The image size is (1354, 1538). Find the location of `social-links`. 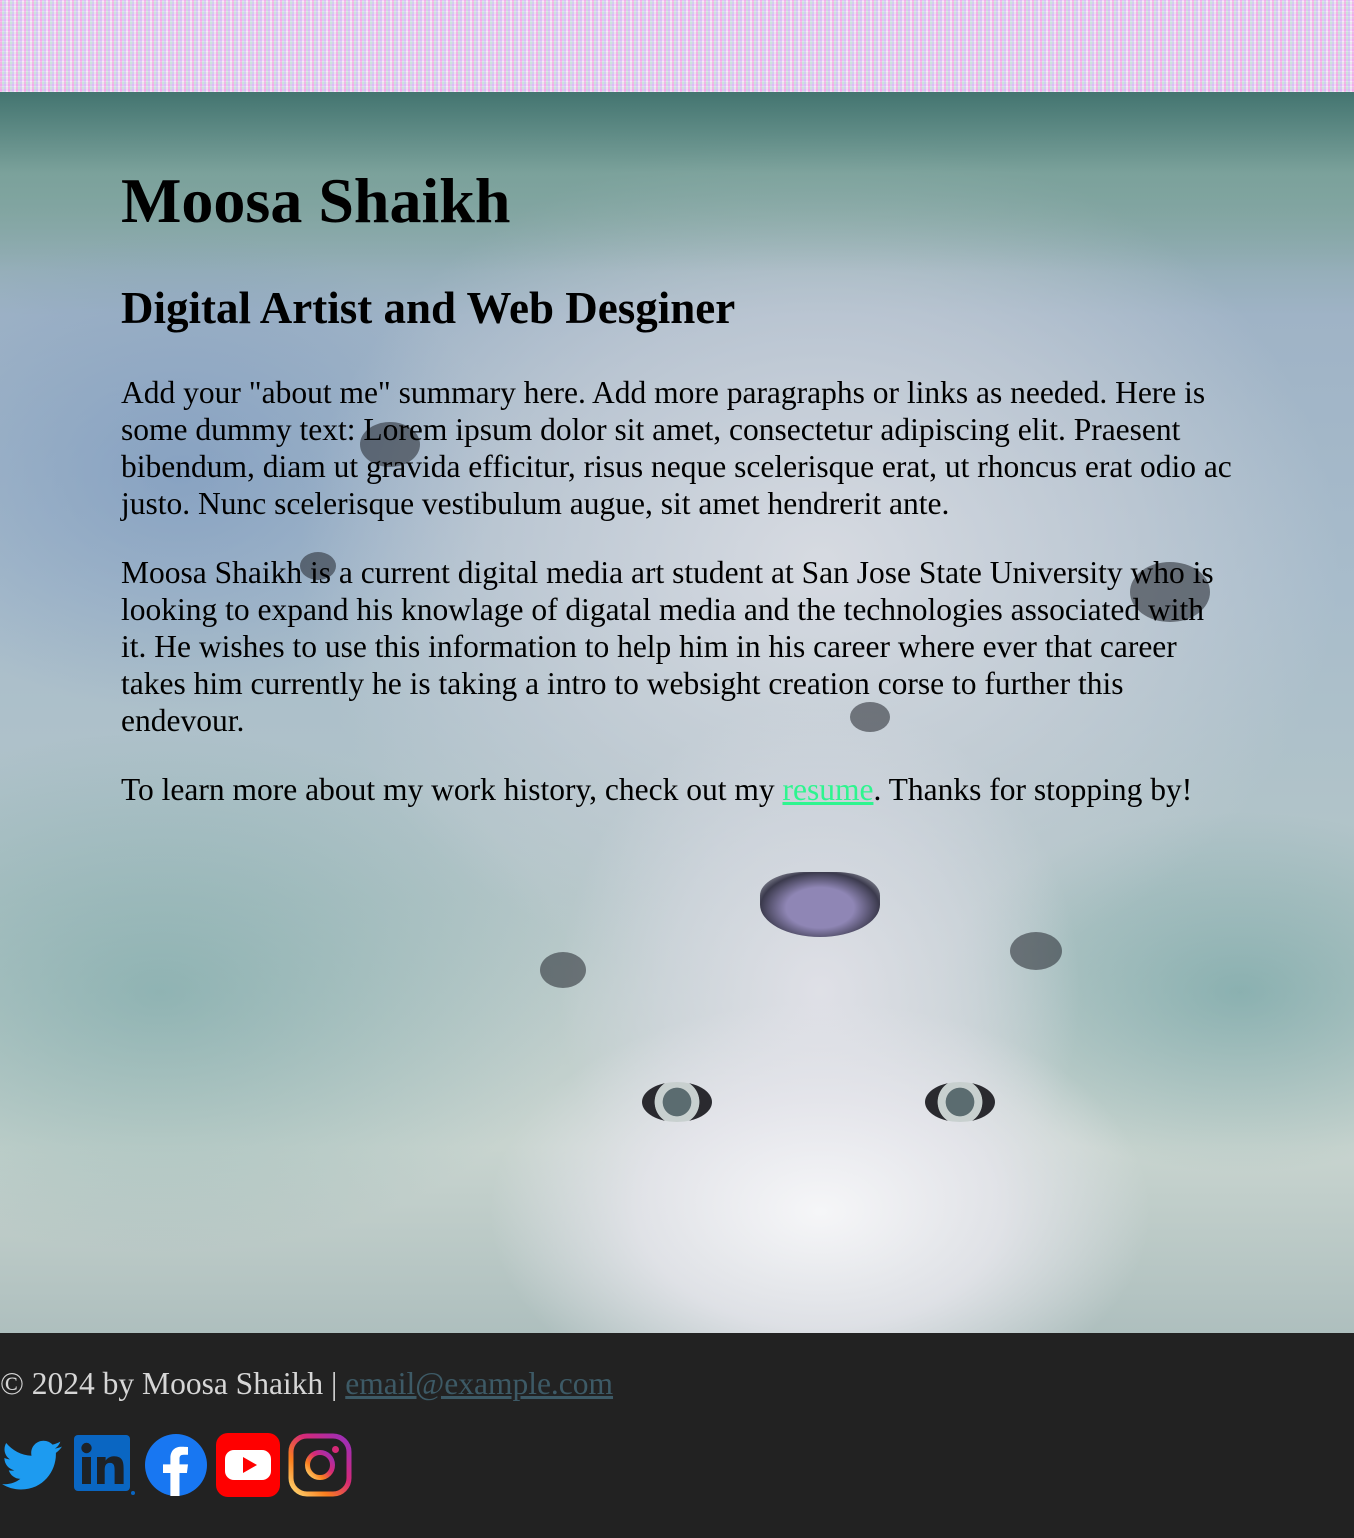

social-links is located at coordinates (176, 1465).